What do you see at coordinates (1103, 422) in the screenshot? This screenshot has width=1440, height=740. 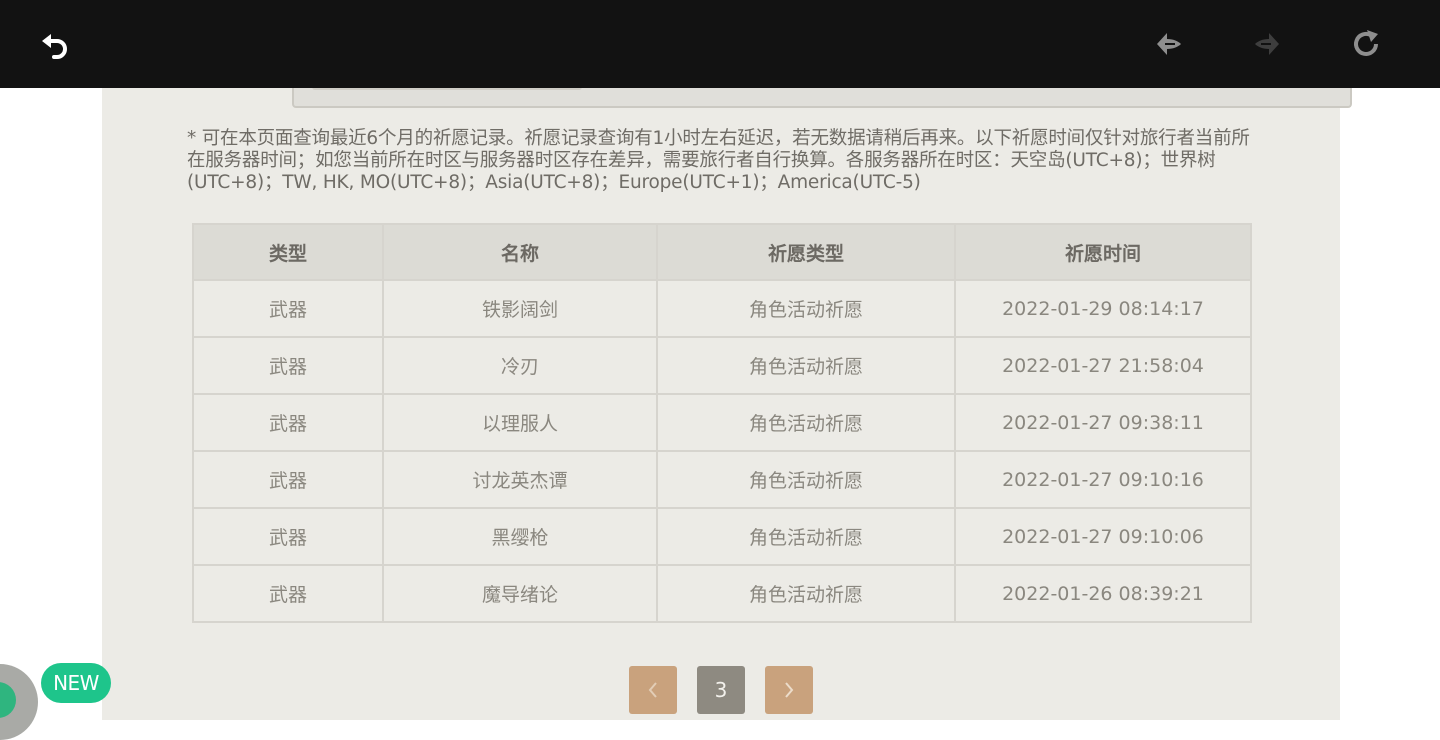 I see `cell-wish-time: 2022-01-27 09:38:11` at bounding box center [1103, 422].